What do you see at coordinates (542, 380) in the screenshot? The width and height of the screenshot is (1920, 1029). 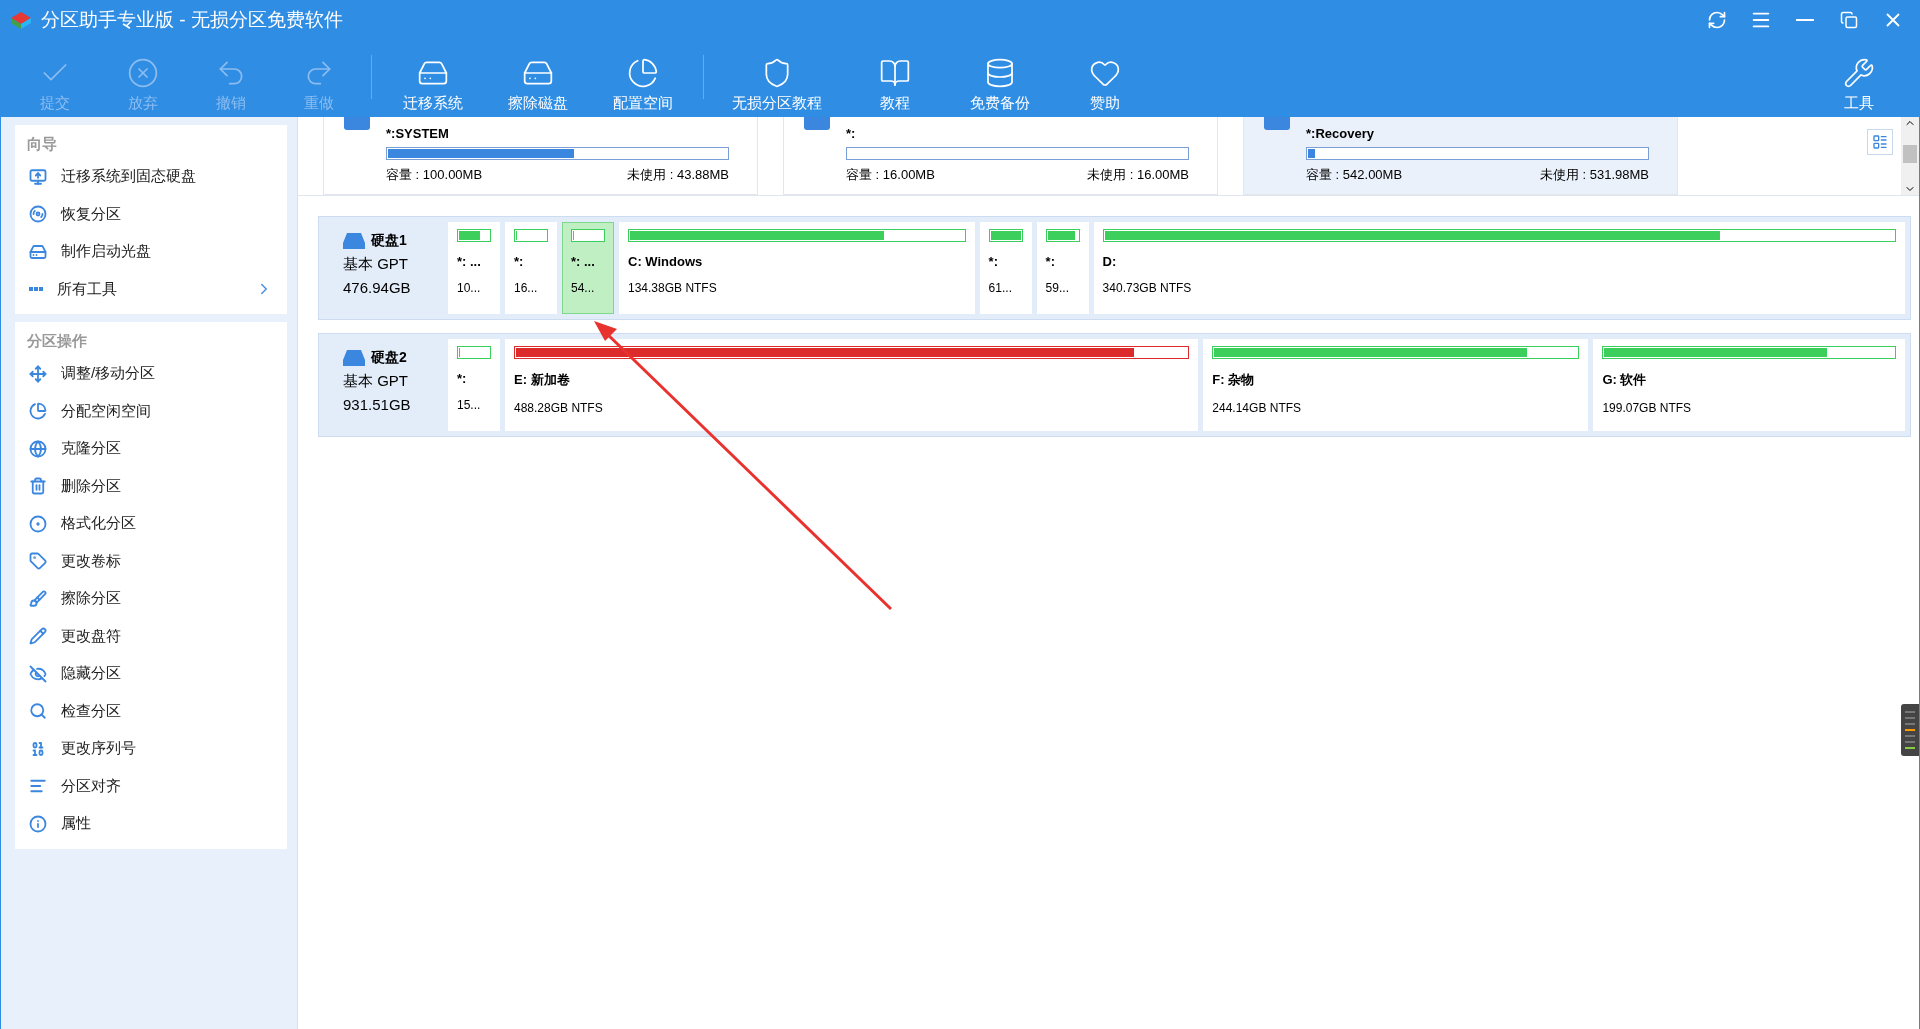 I see `partition-name: E: 新加卷` at bounding box center [542, 380].